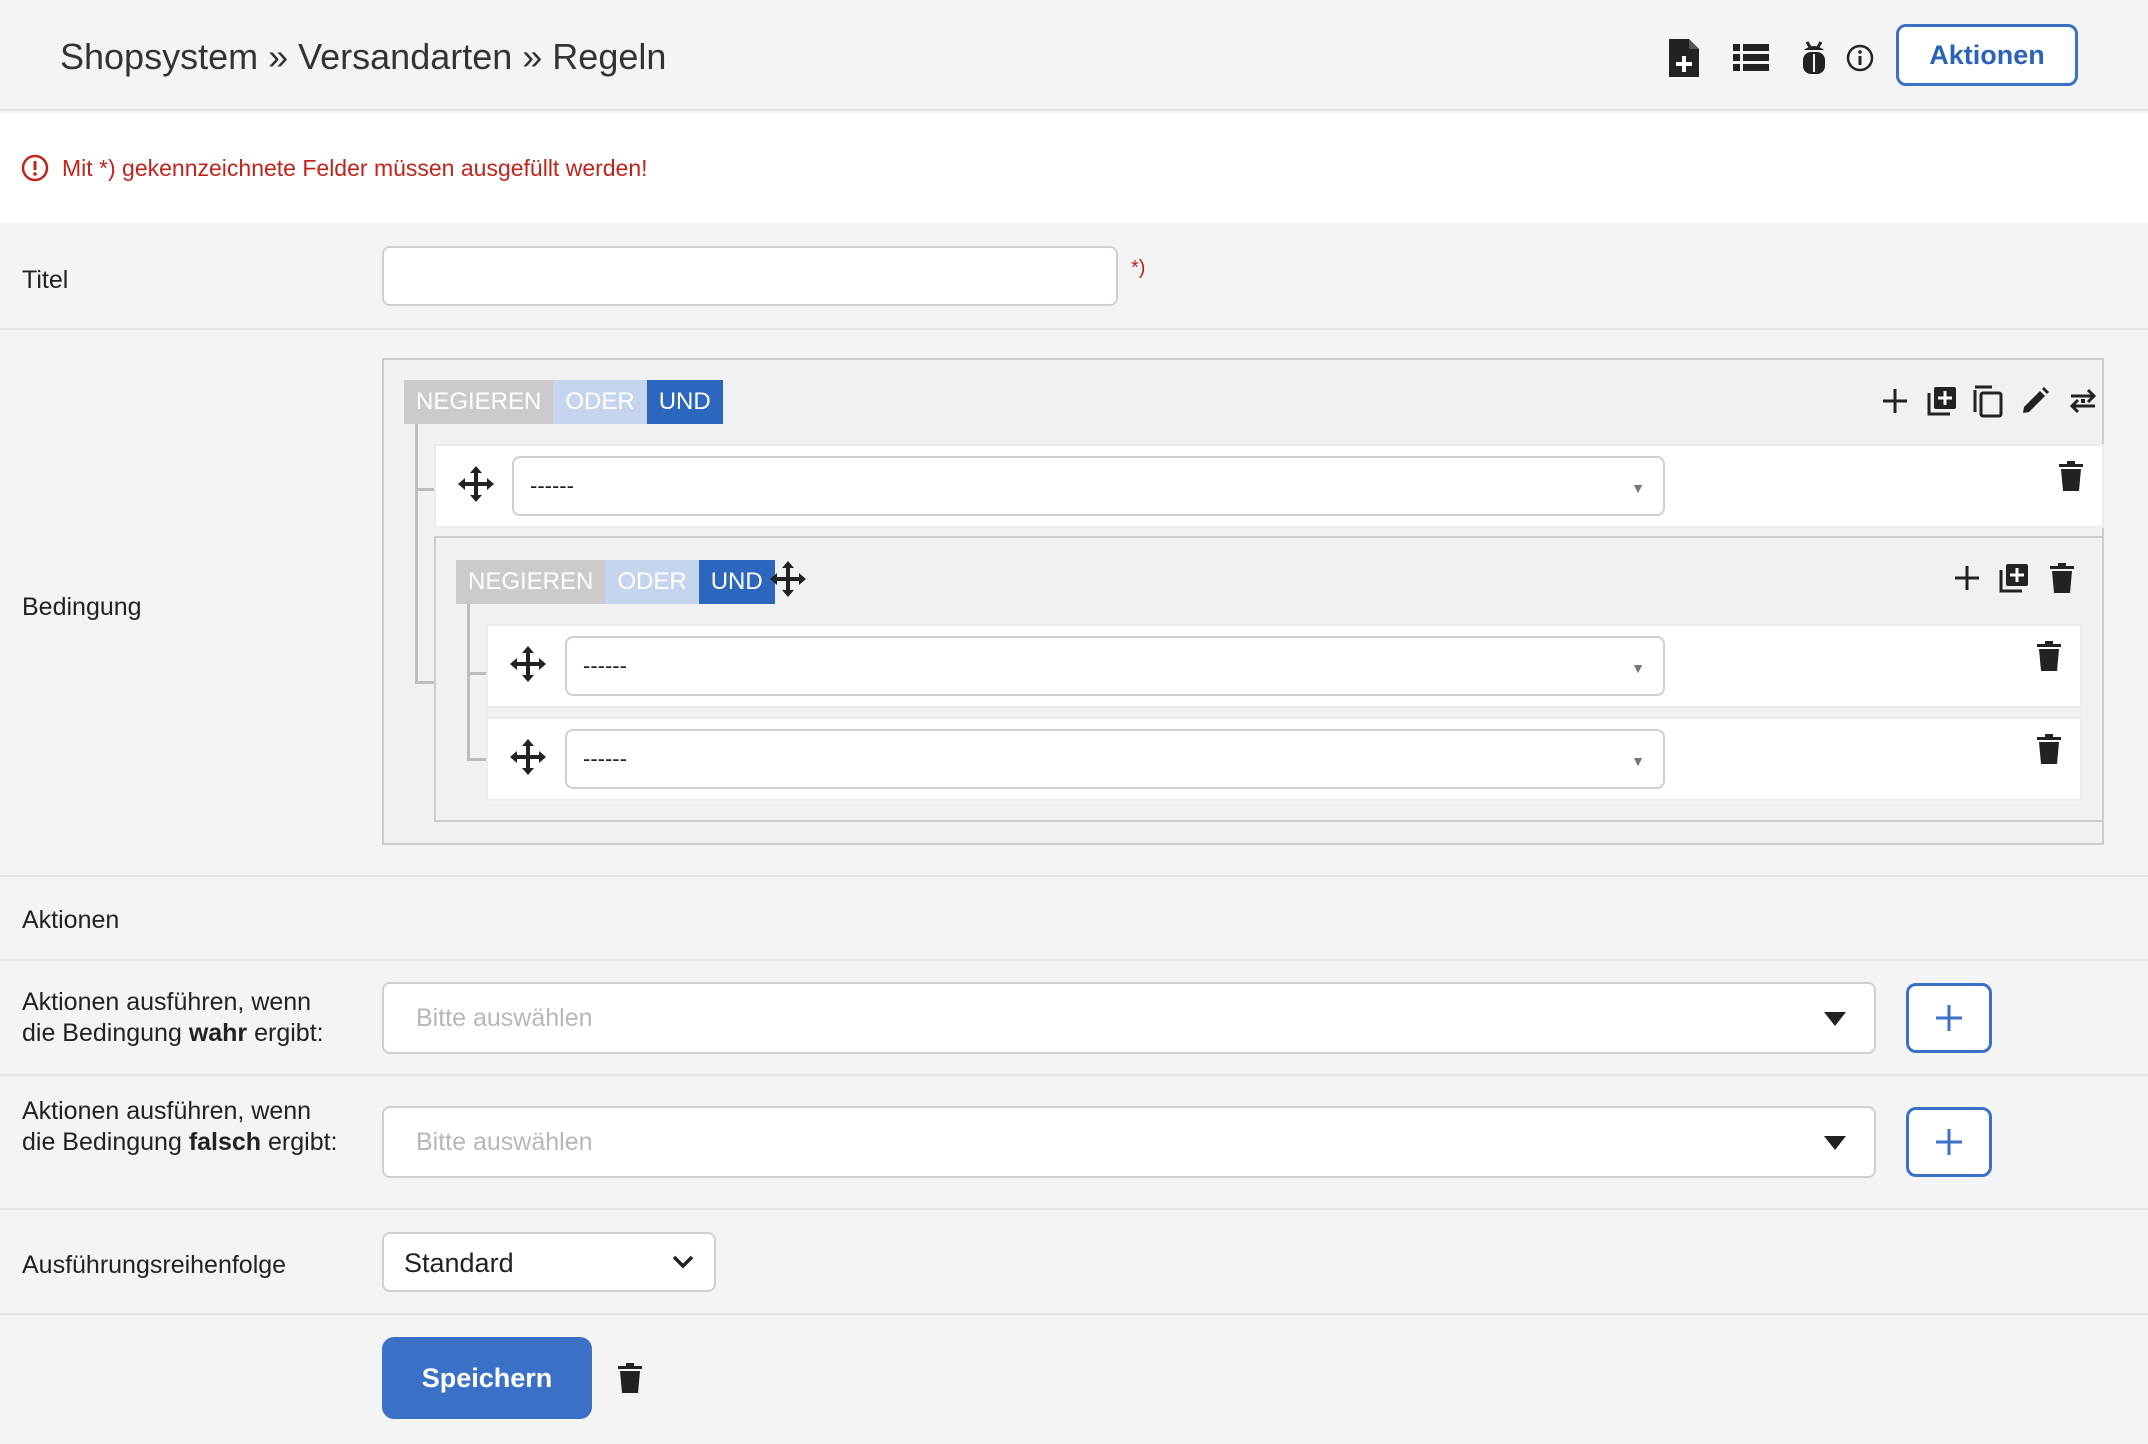 The width and height of the screenshot is (2148, 1444). Describe the element at coordinates (1949, 1018) in the screenshot. I see `add-true-action-button` at that location.